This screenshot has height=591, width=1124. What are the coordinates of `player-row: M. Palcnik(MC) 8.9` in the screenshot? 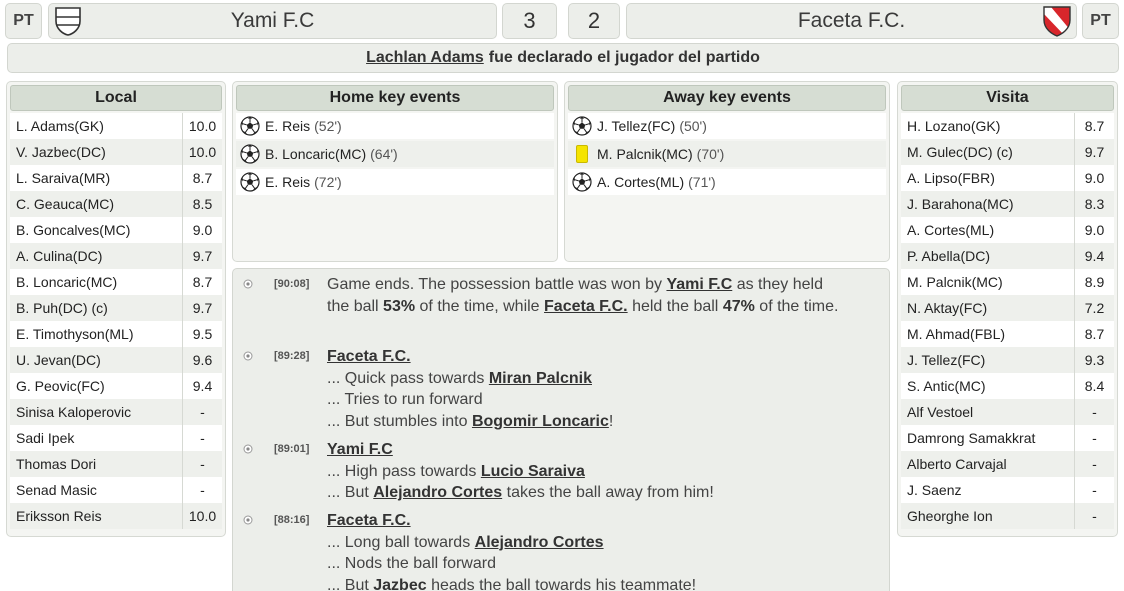 It's located at (1007, 282).